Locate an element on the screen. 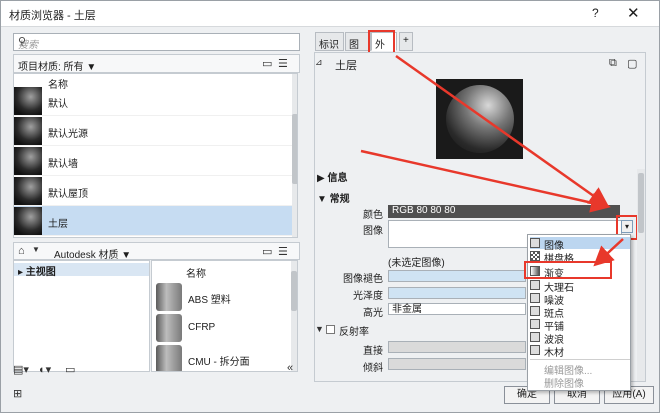 This screenshot has height=413, width=660. menu-item-label: 删除图像 is located at coordinates (564, 384).